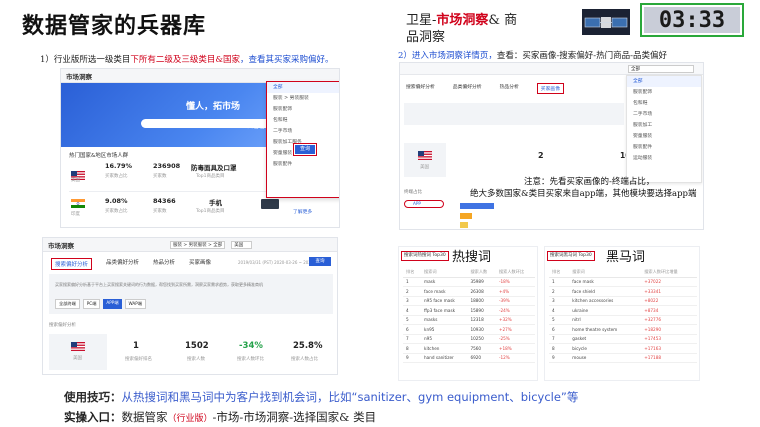  I want to click on india-flag-icon, so click(78, 203).